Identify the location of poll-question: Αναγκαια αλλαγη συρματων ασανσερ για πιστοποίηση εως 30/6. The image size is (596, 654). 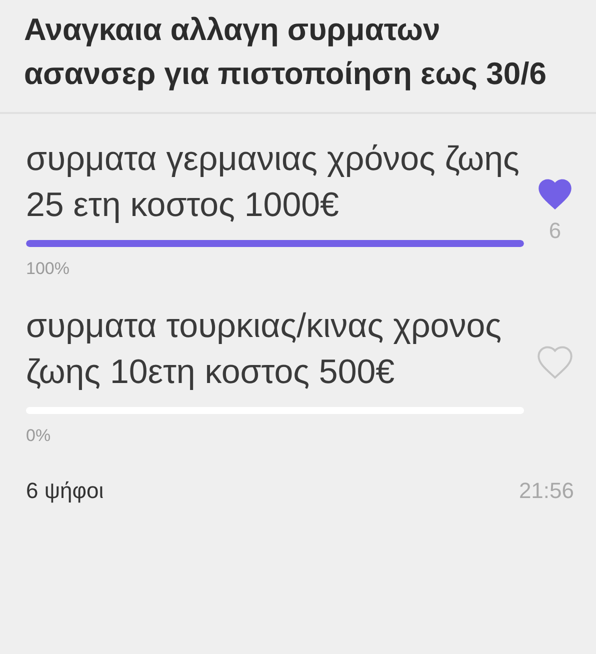
(285, 52).